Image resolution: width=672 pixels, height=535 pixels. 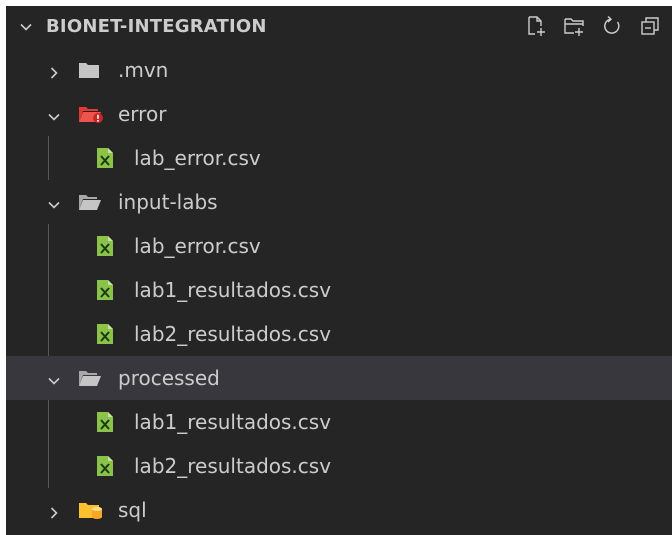 What do you see at coordinates (574, 26) in the screenshot?
I see `new-folder-icon` at bounding box center [574, 26].